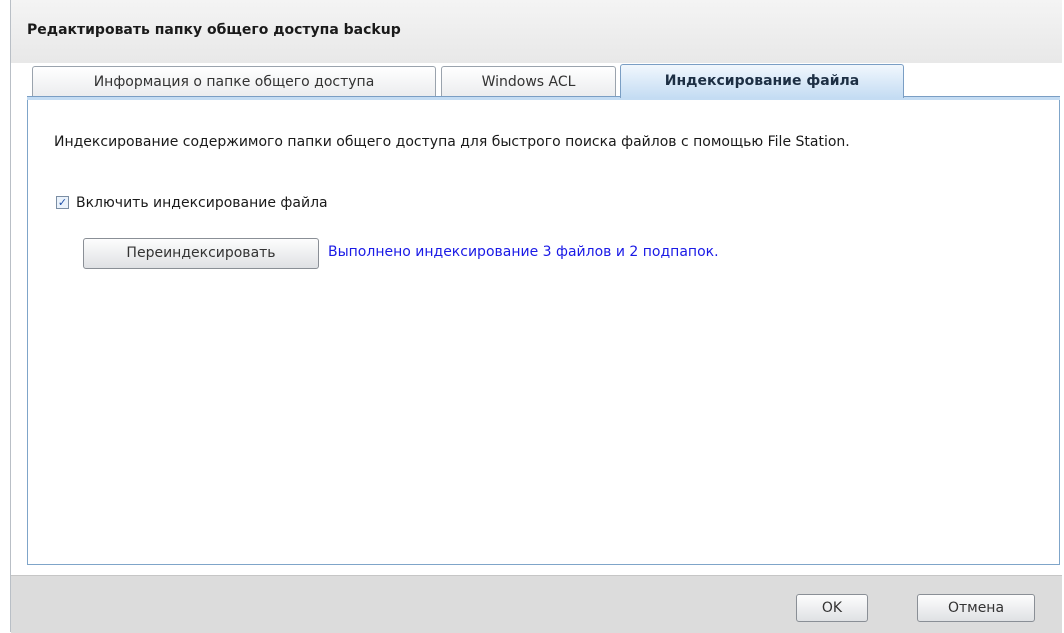 The image size is (1064, 633). I want to click on cancel-button: Отмена, so click(976, 608).